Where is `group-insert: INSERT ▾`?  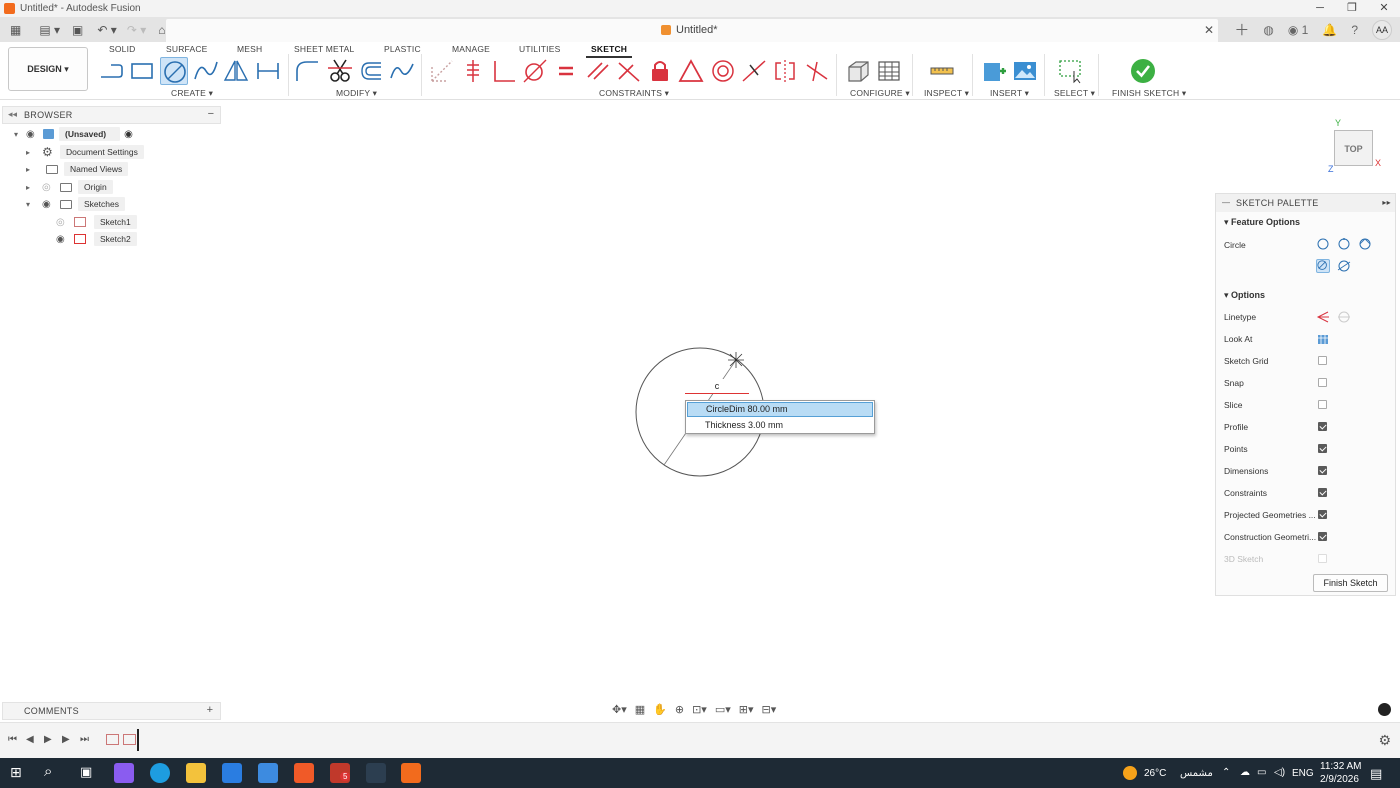
group-insert: INSERT ▾ is located at coordinates (1009, 93).